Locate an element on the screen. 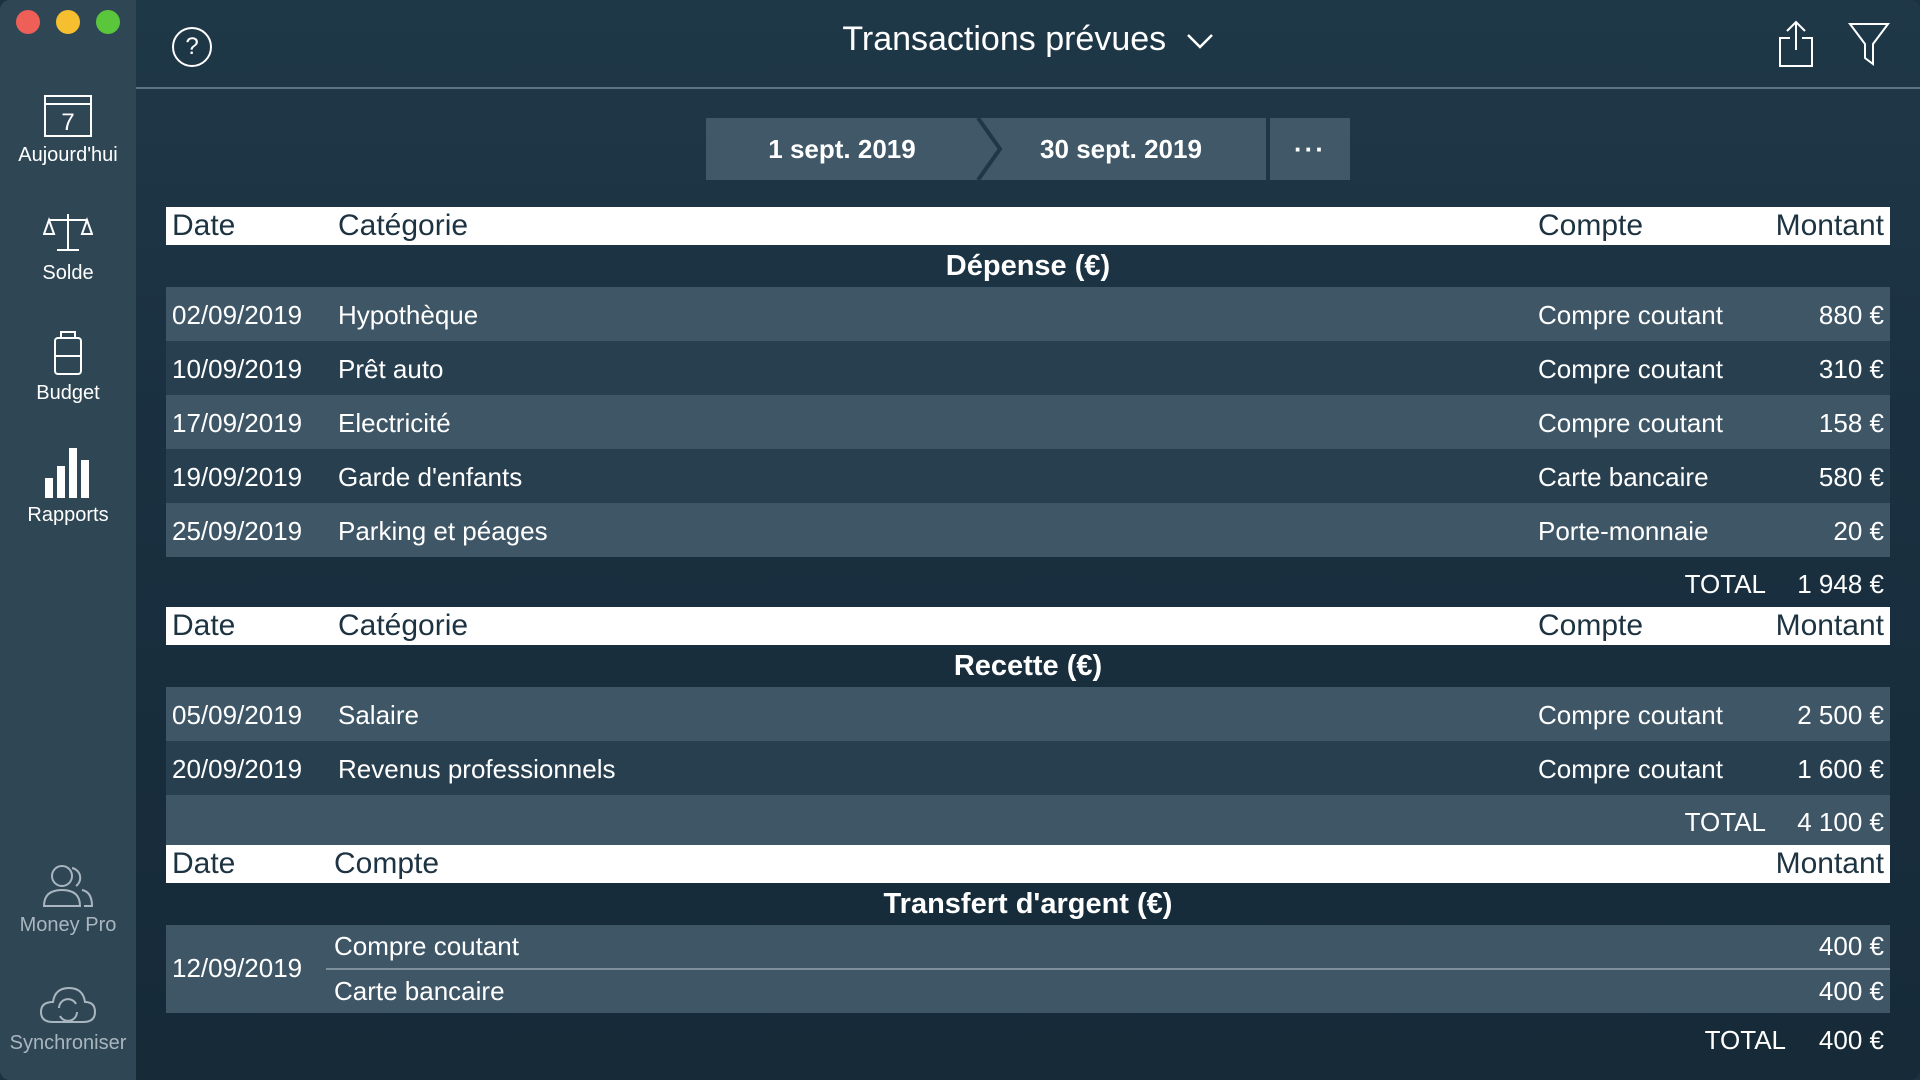 The image size is (1920, 1080). budget-jar-icon is located at coordinates (68, 353).